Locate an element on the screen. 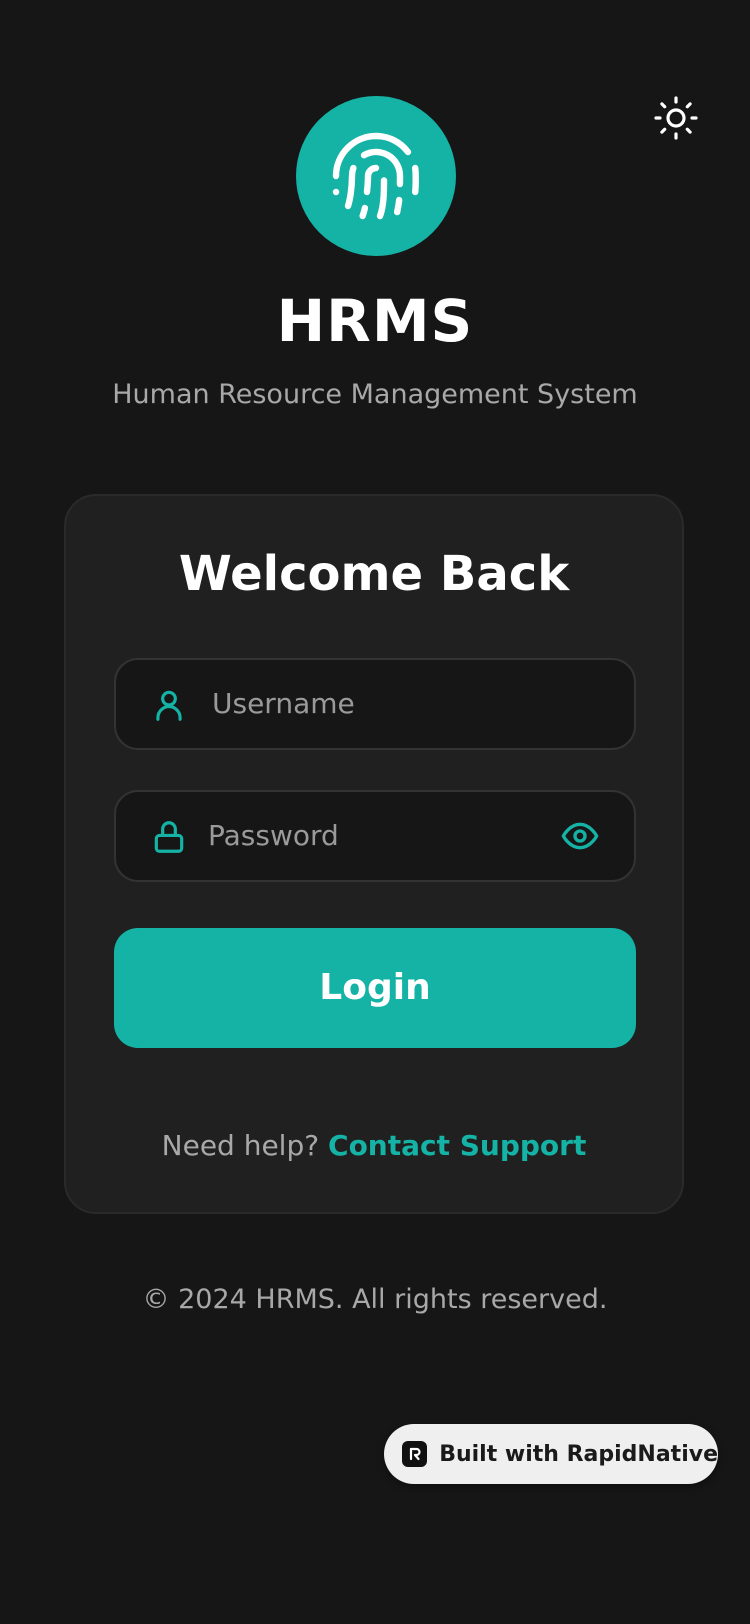 The width and height of the screenshot is (750, 1624). rapidnative-logo-icon is located at coordinates (415, 1454).